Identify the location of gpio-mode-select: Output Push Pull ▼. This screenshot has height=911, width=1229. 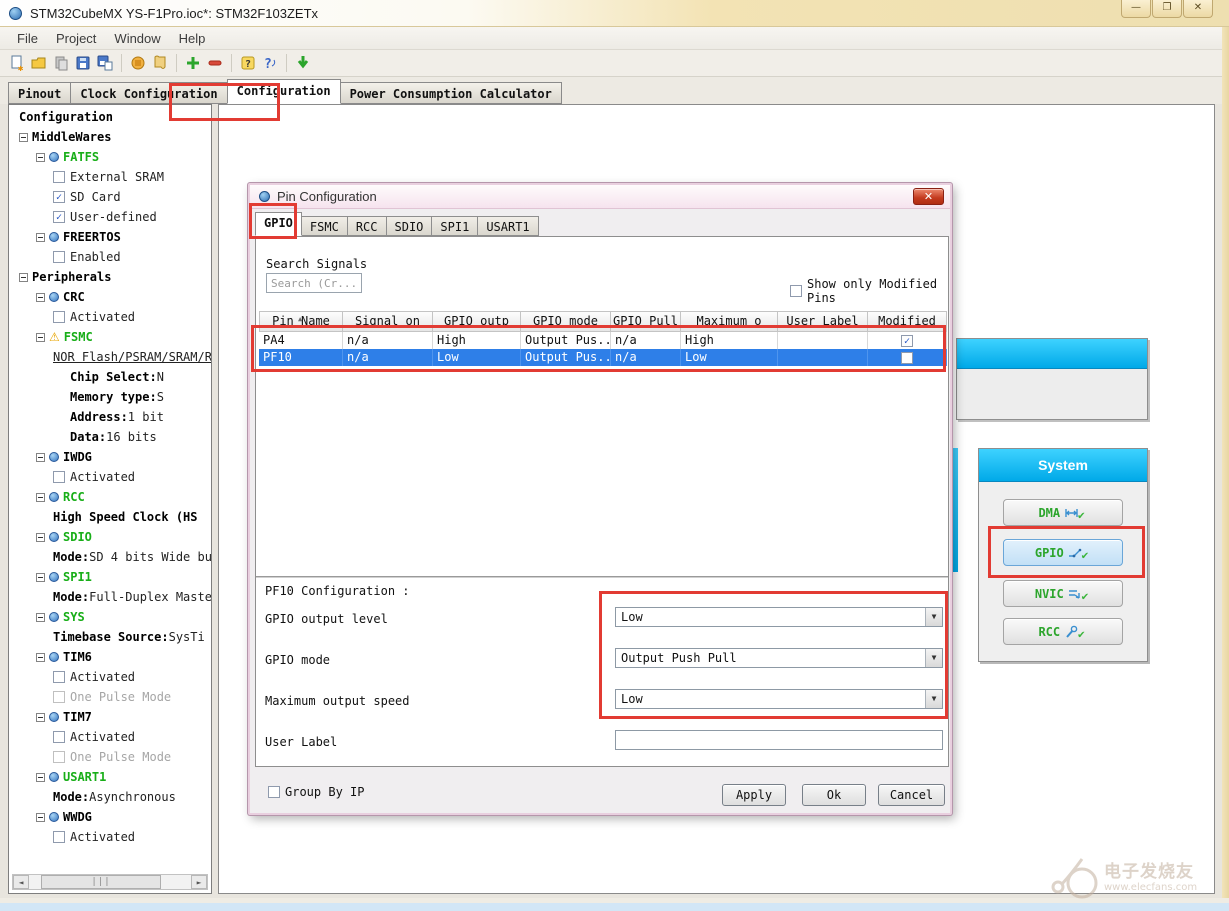
(779, 658).